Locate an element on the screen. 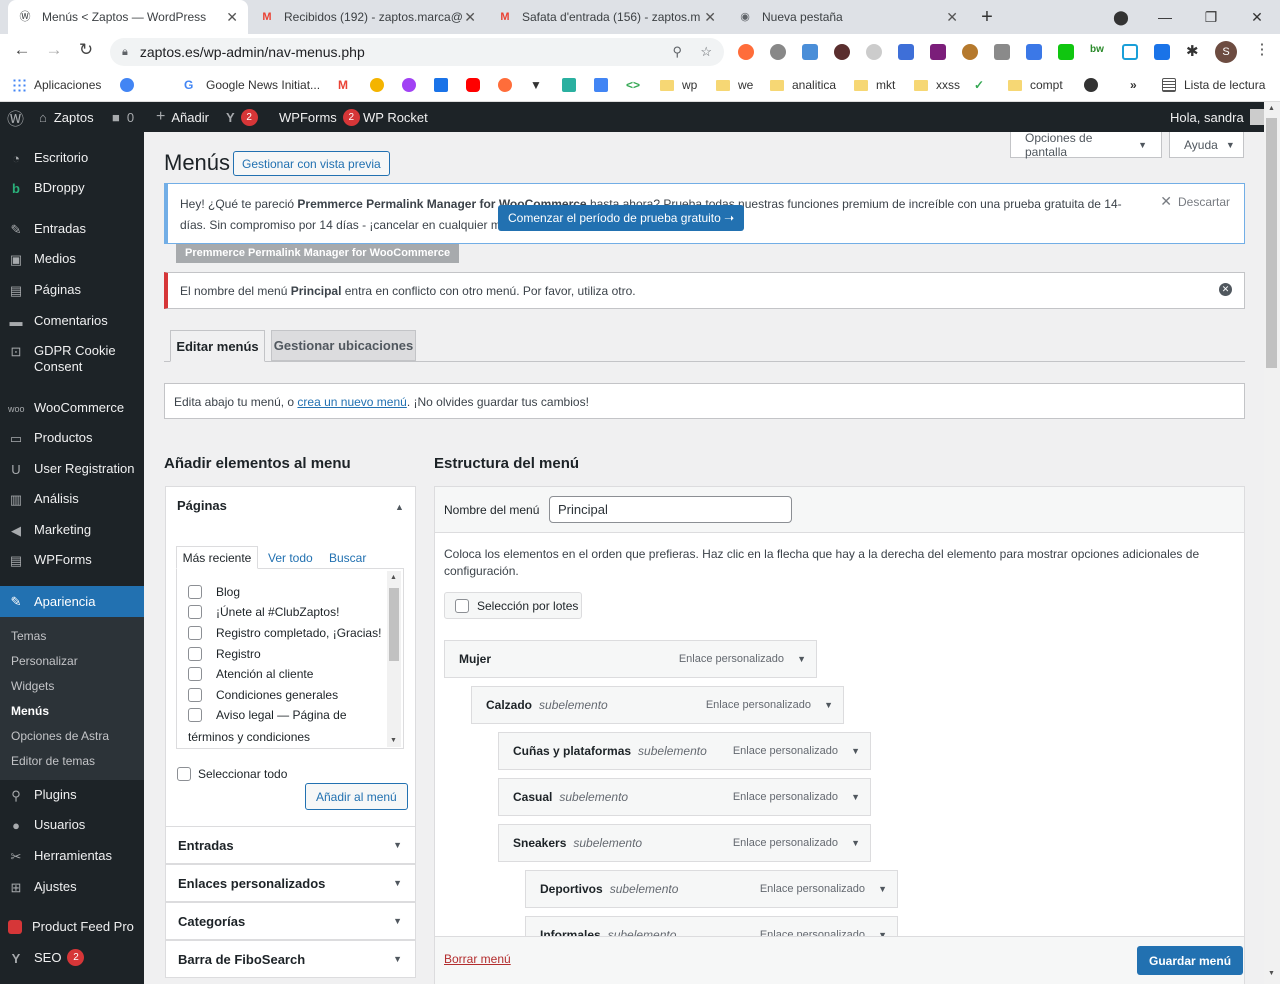 Image resolution: width=1280 pixels, height=984 pixels. sidebar-item-bdroppy: b BDroppy is located at coordinates (72, 188).